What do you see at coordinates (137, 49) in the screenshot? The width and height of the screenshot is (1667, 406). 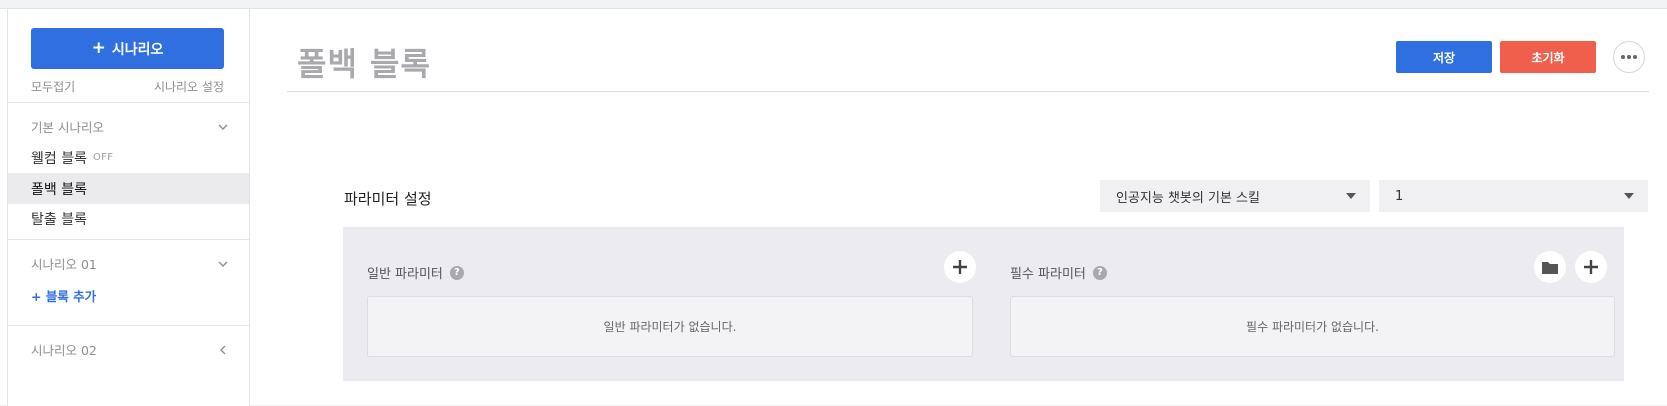 I see `add-scenario-label: 시나리오` at bounding box center [137, 49].